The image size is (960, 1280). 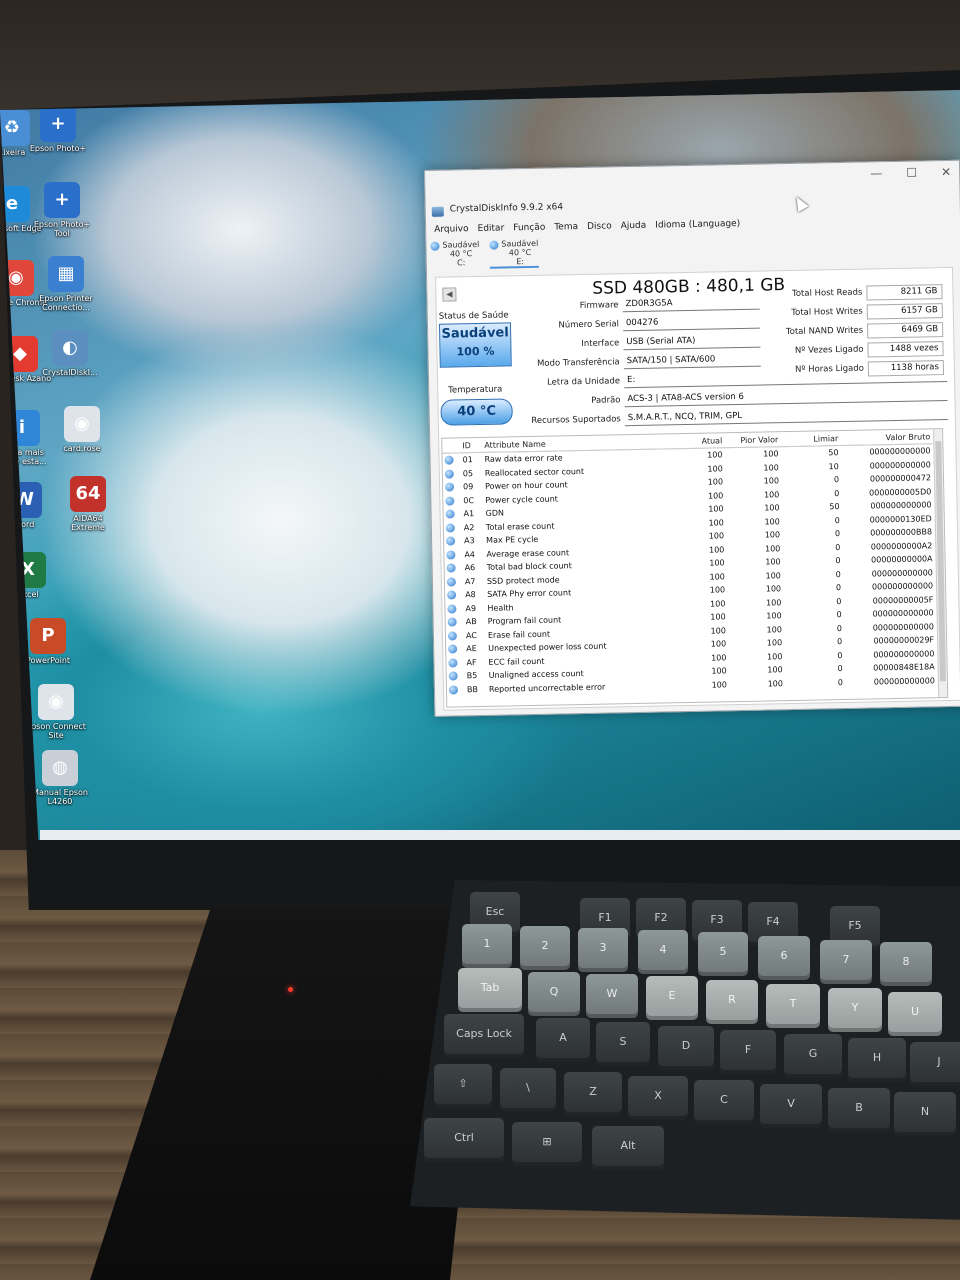 What do you see at coordinates (946, 172) in the screenshot?
I see `close-icon: ✕` at bounding box center [946, 172].